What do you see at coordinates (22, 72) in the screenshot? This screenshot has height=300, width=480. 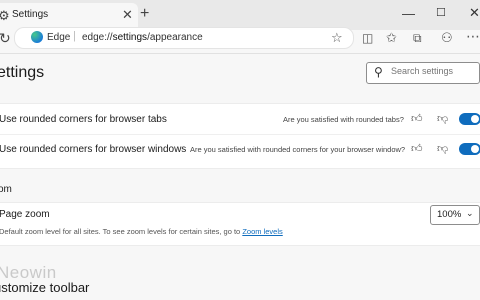 I see `page-title: ettings` at bounding box center [22, 72].